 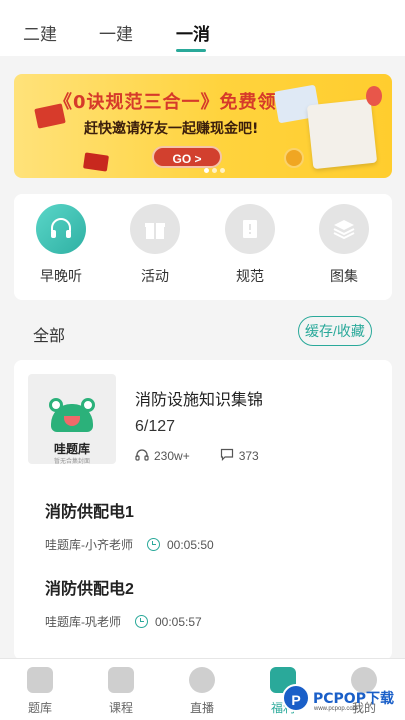 I want to click on quick-item-atlas: 图集, so click(x=344, y=245).